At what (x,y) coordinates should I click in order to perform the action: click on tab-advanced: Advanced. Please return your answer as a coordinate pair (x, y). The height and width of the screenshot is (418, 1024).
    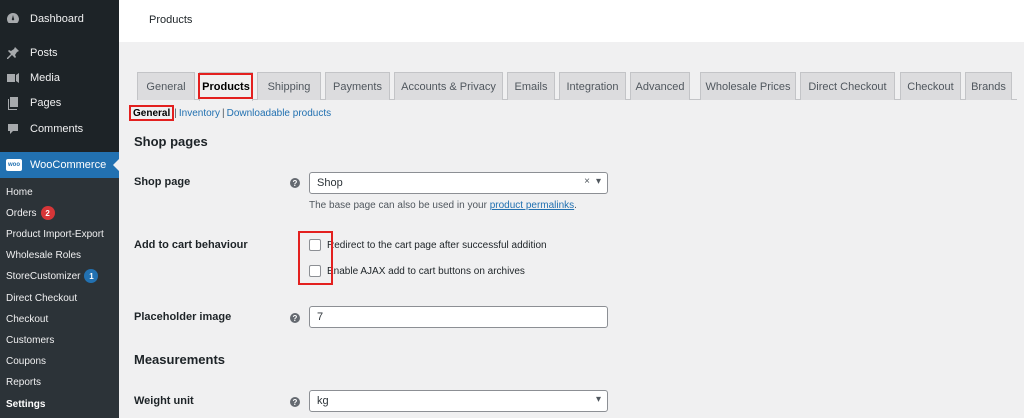
    Looking at the image, I should click on (660, 86).